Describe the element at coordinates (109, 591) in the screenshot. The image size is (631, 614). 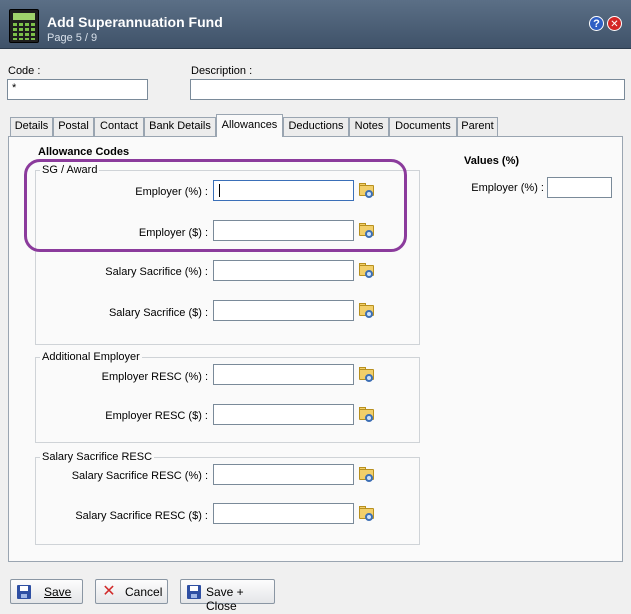
I see `cancel-x-icon: ✕` at that location.